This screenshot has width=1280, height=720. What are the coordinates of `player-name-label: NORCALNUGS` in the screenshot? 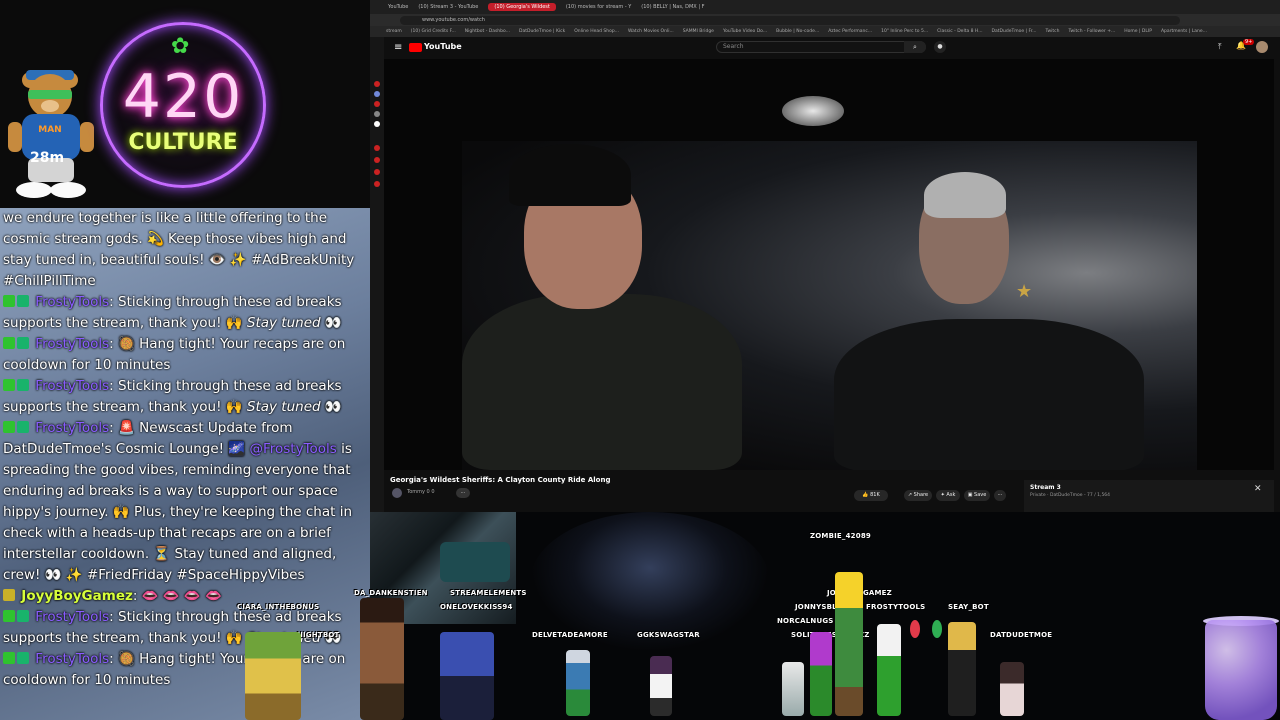 It's located at (805, 621).